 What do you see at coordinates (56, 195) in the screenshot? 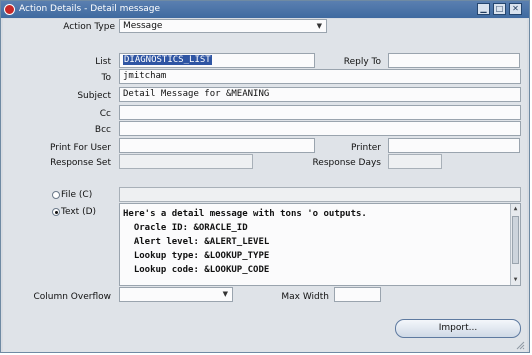
I see `file-radio` at bounding box center [56, 195].